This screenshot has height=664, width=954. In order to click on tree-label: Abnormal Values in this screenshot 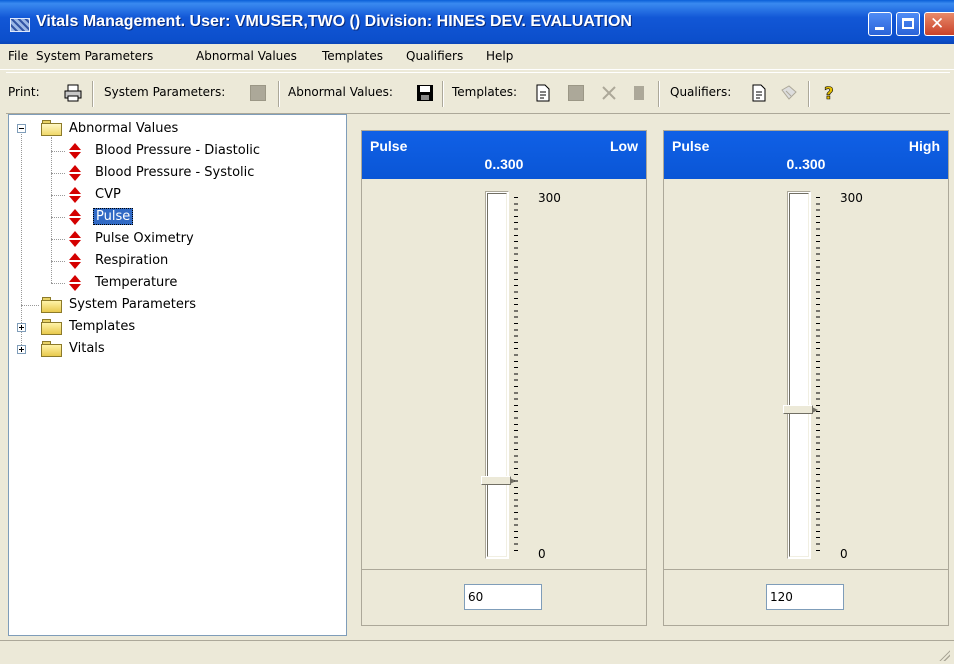, I will do `click(124, 128)`.